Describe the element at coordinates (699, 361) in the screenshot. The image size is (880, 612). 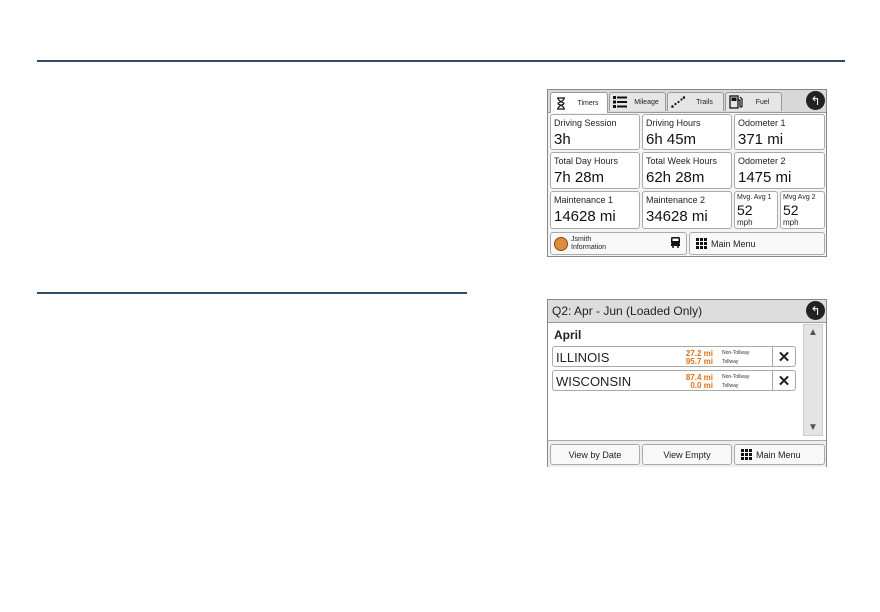
I see `toll-miles: 95.7 mi` at that location.